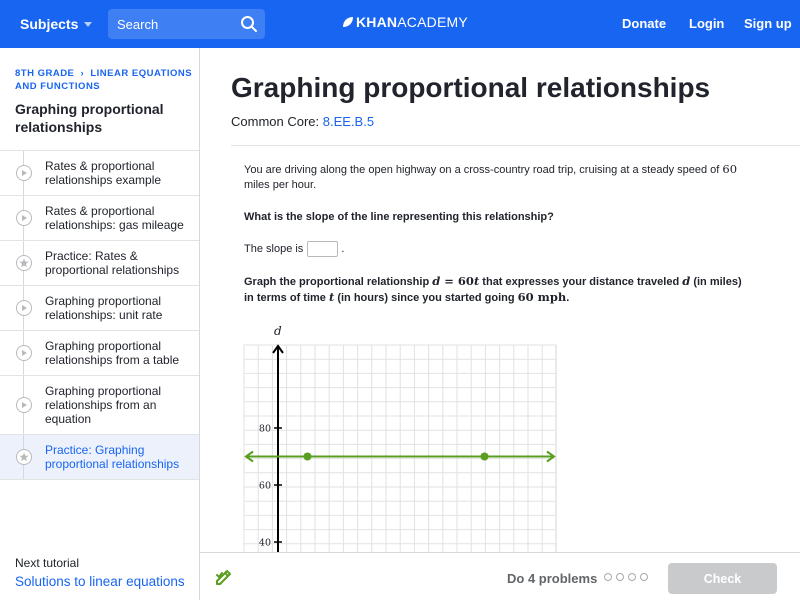 This screenshot has height=600, width=800. I want to click on leaf-logo-icon, so click(348, 22).